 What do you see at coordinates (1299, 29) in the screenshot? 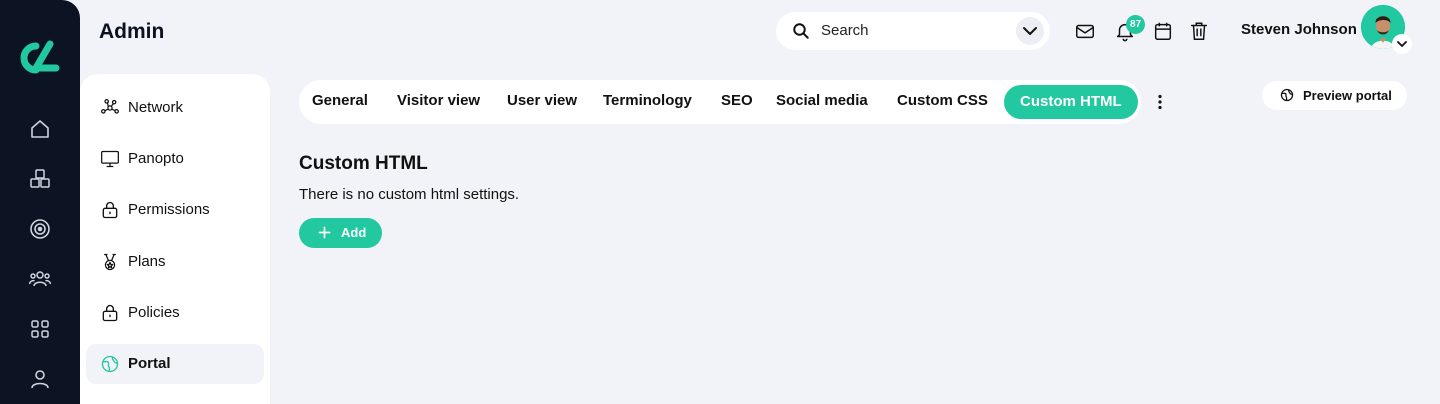
I see `user-name: Steven Johnson` at bounding box center [1299, 29].